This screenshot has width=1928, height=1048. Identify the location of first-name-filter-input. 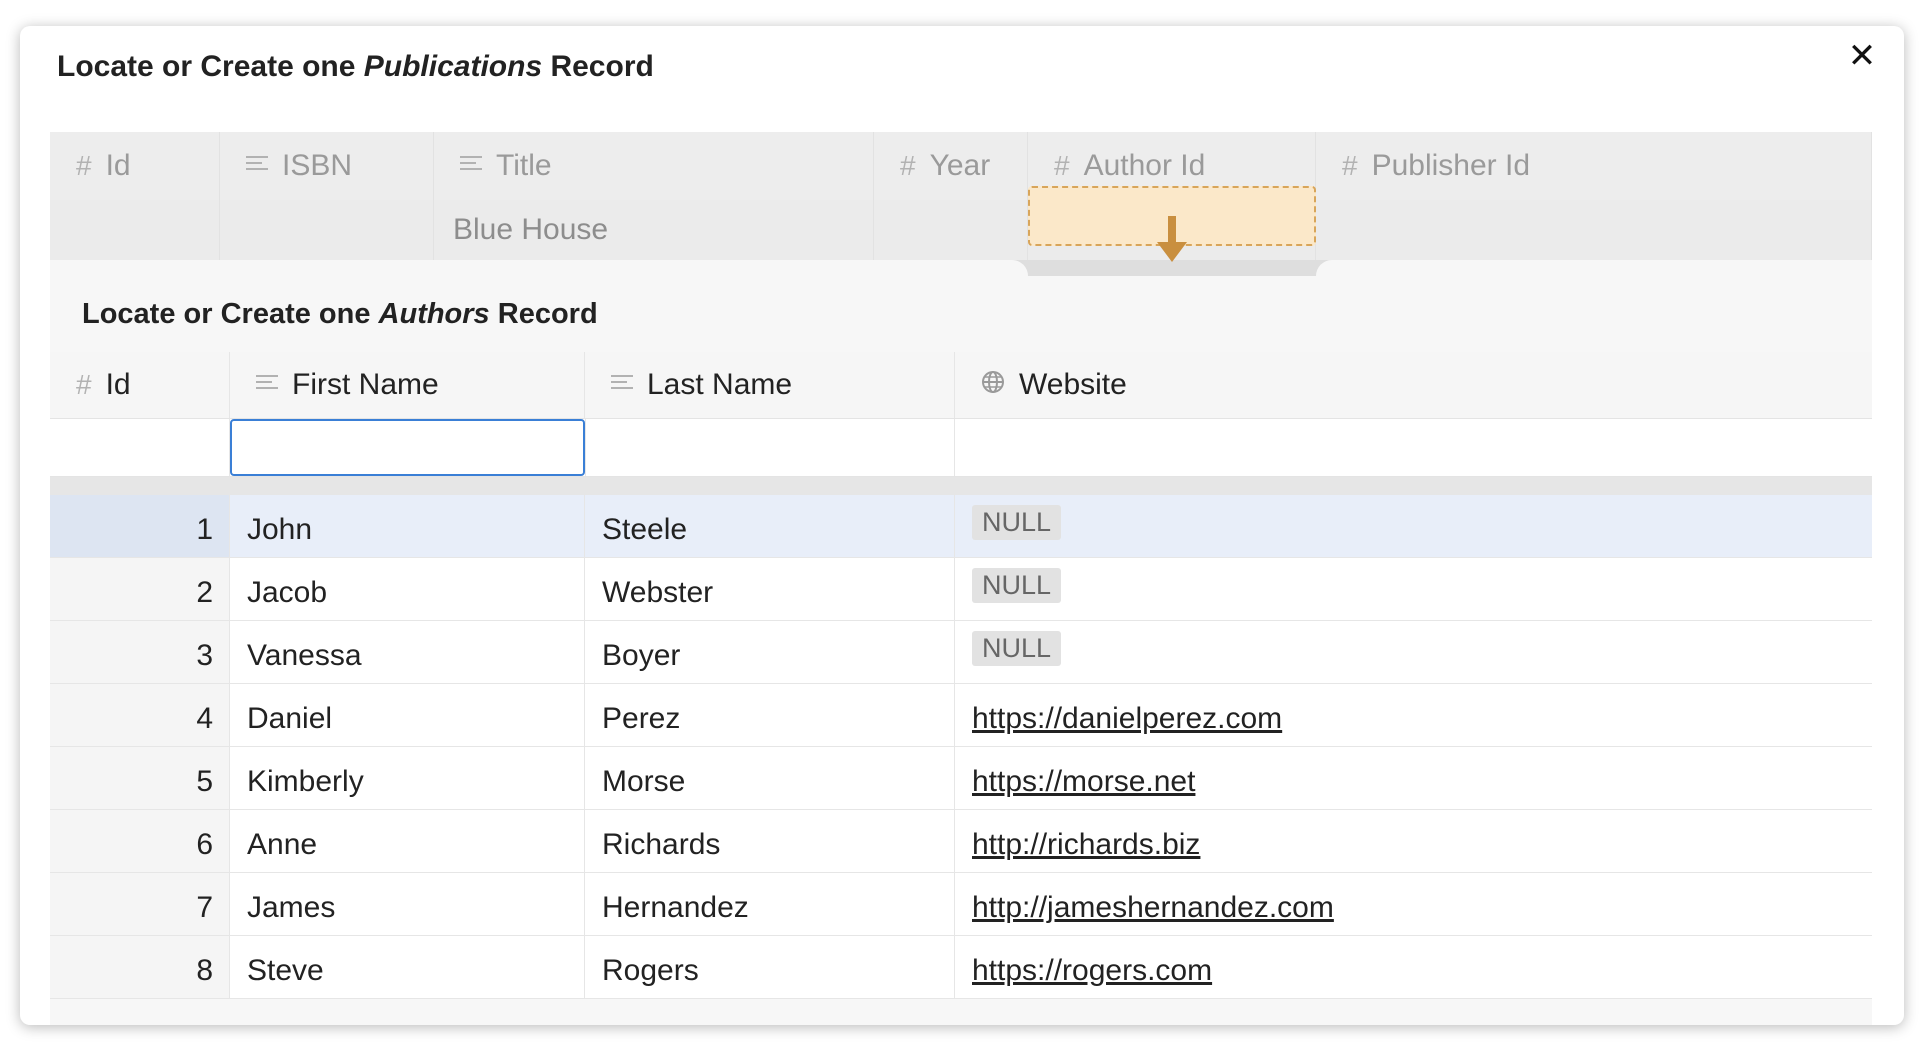
(407, 447).